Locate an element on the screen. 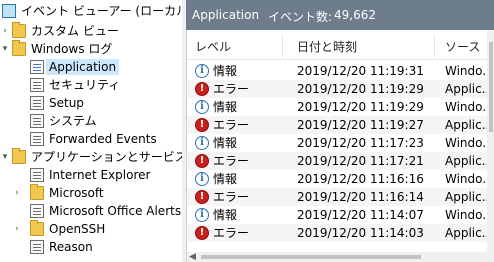  datetime-cell: 2019/12/20 11:14:07 is located at coordinates (360, 215).